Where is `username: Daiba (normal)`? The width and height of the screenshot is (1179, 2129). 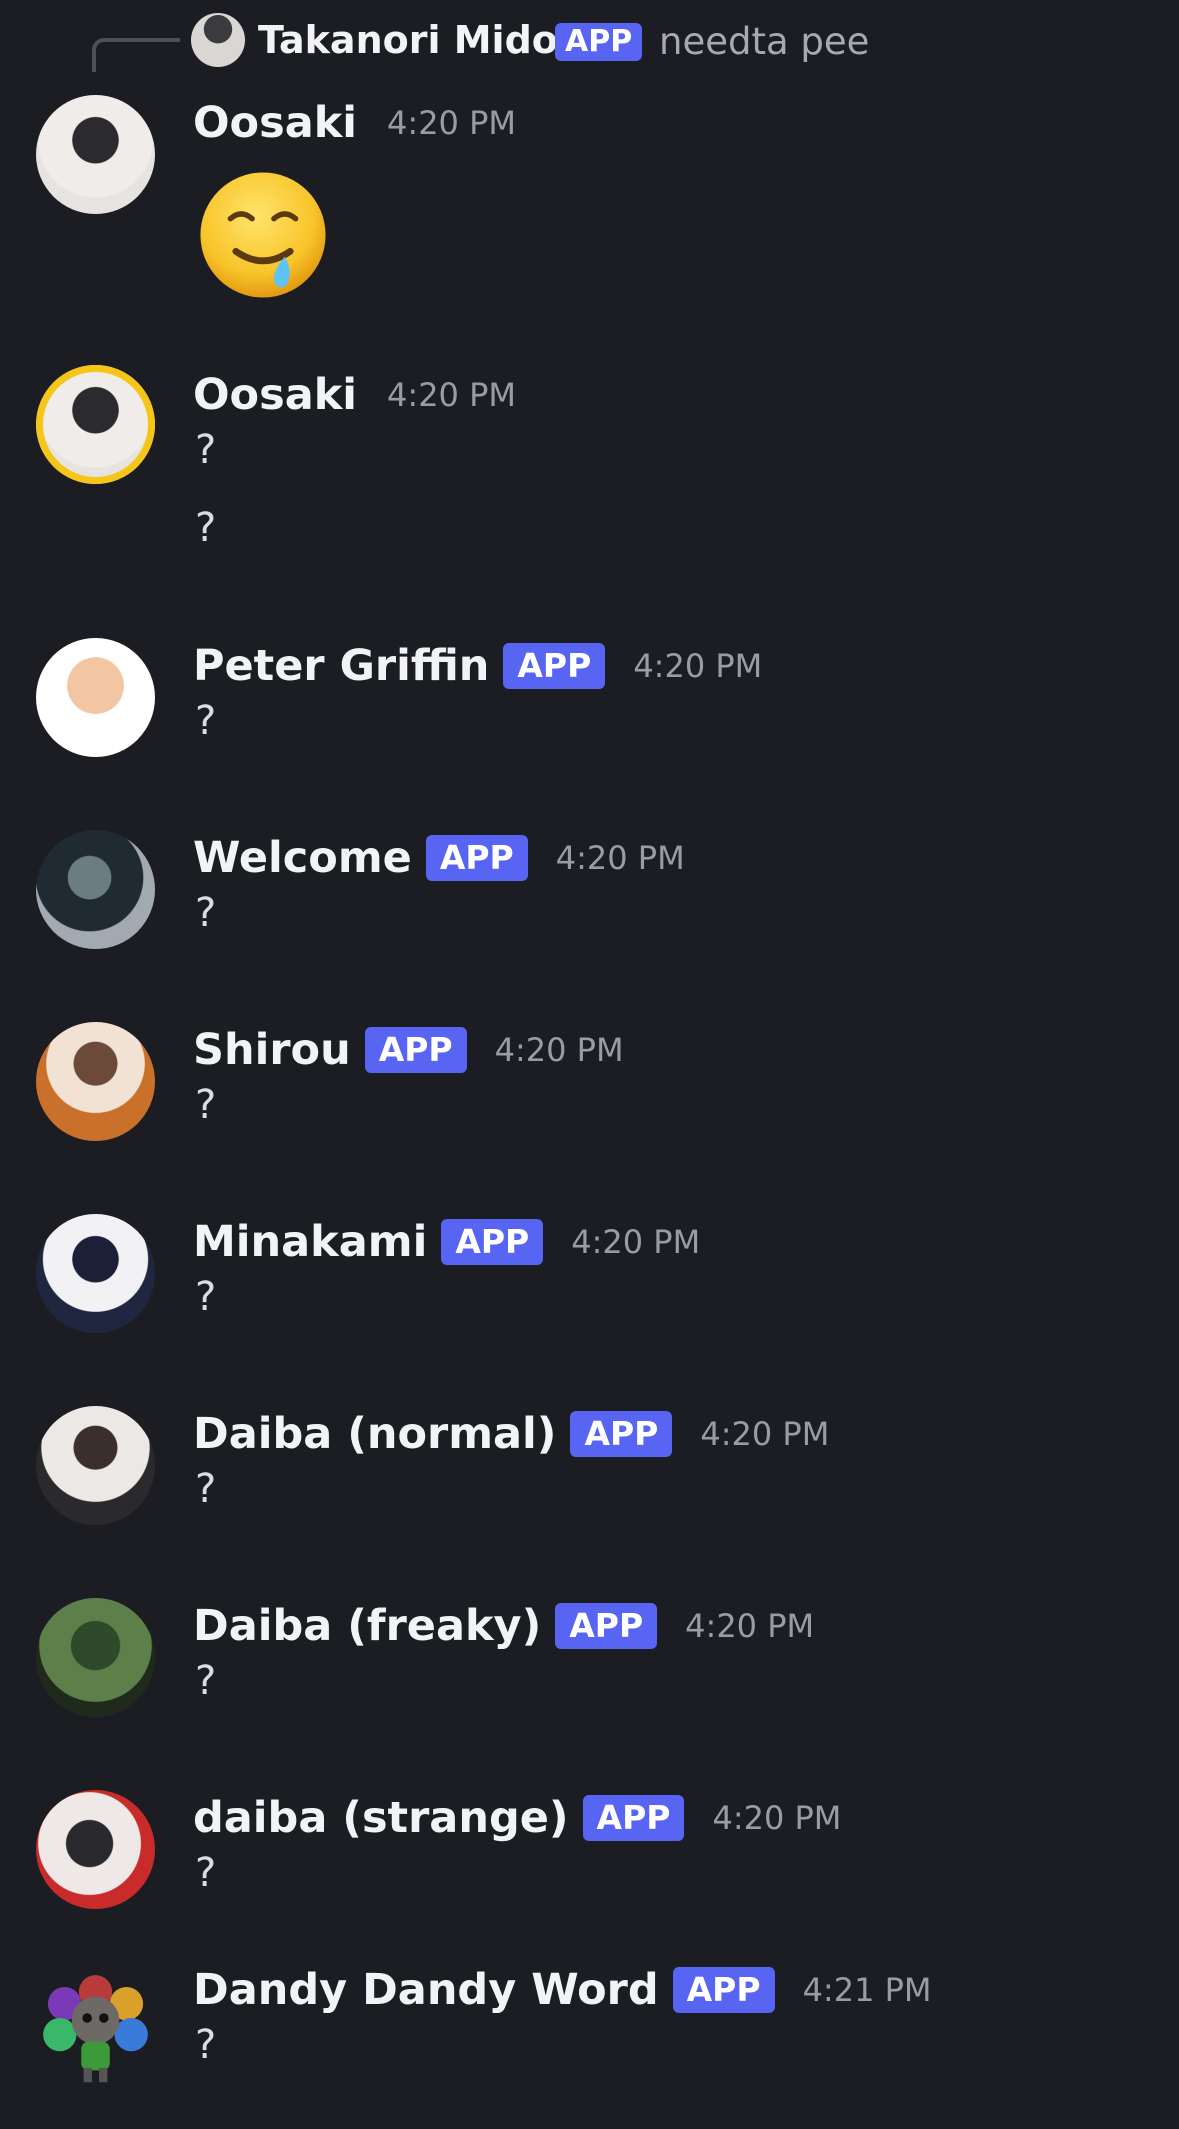 username: Daiba (normal) is located at coordinates (374, 1434).